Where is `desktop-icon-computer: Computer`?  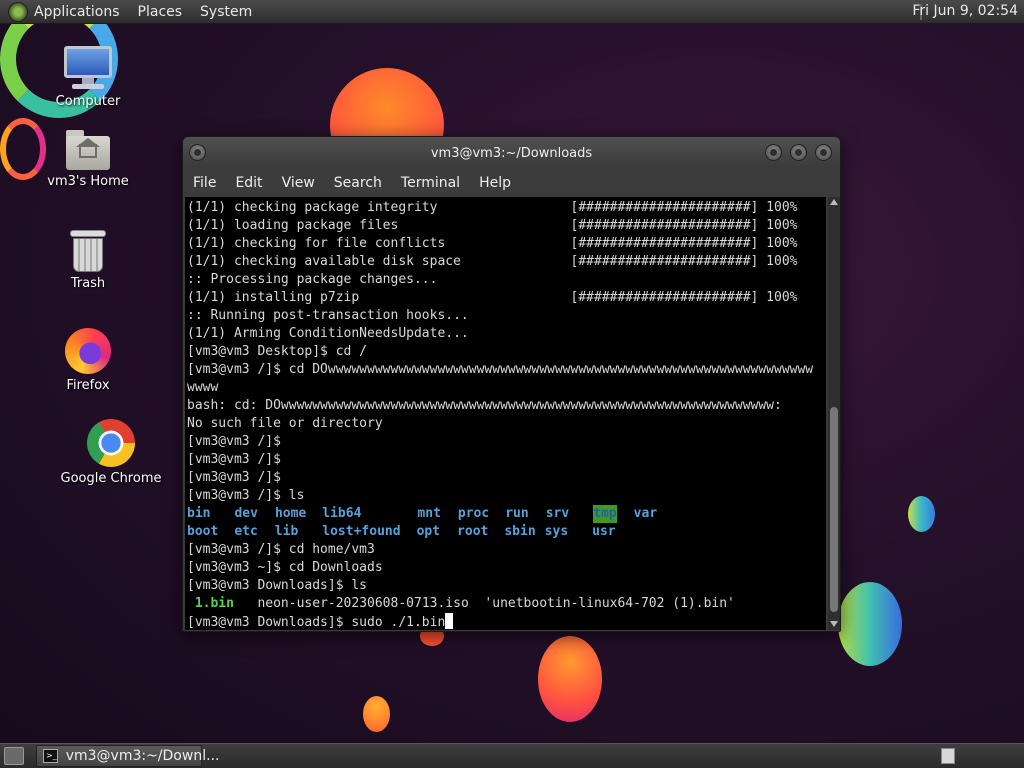 desktop-icon-computer: Computer is located at coordinates (88, 77).